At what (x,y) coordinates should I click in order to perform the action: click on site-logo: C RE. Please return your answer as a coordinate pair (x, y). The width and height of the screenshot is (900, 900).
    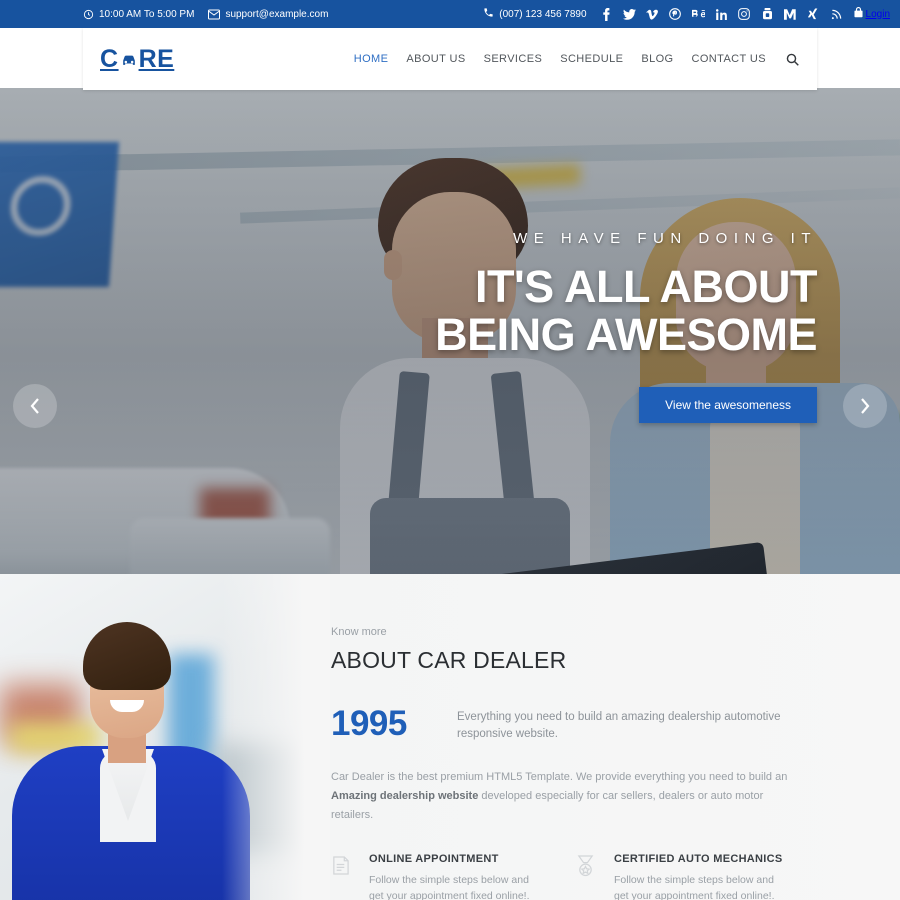
    Looking at the image, I should click on (137, 59).